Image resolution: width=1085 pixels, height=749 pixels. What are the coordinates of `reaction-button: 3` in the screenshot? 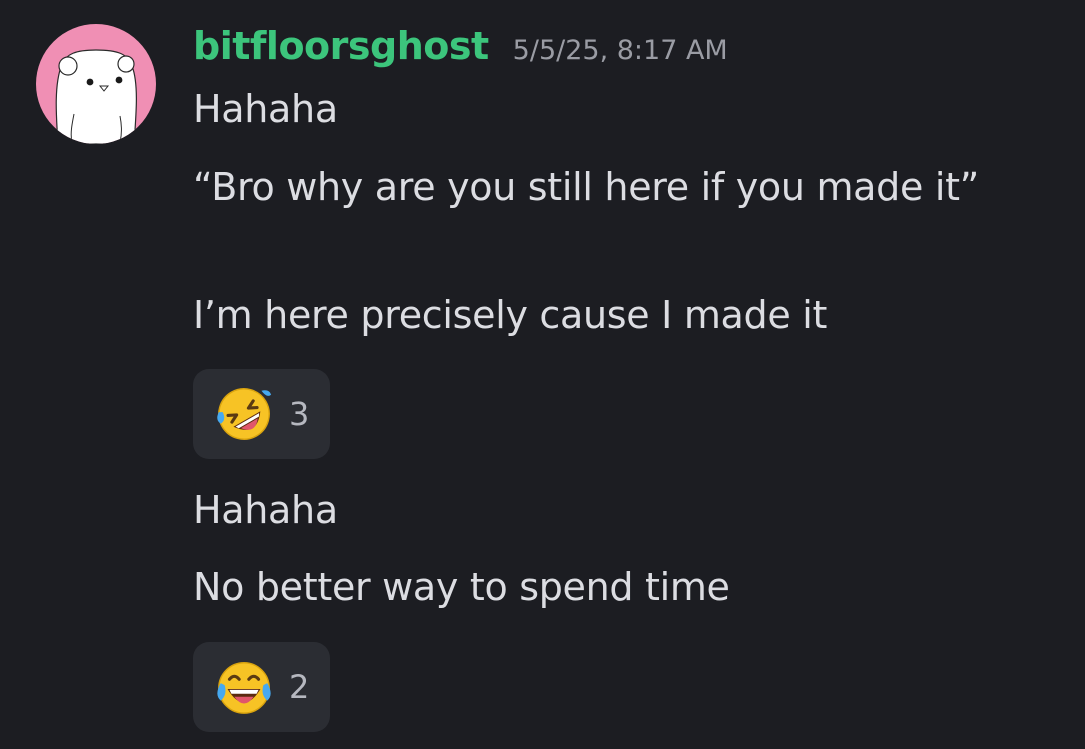 It's located at (261, 414).